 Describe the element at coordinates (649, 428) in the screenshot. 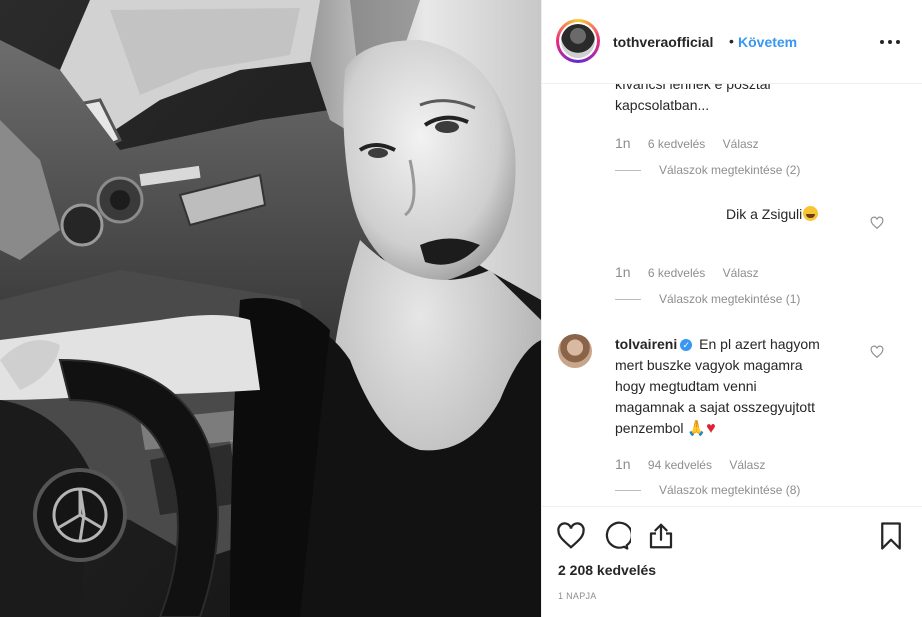

I see `comment-text-line: penzembol` at that location.